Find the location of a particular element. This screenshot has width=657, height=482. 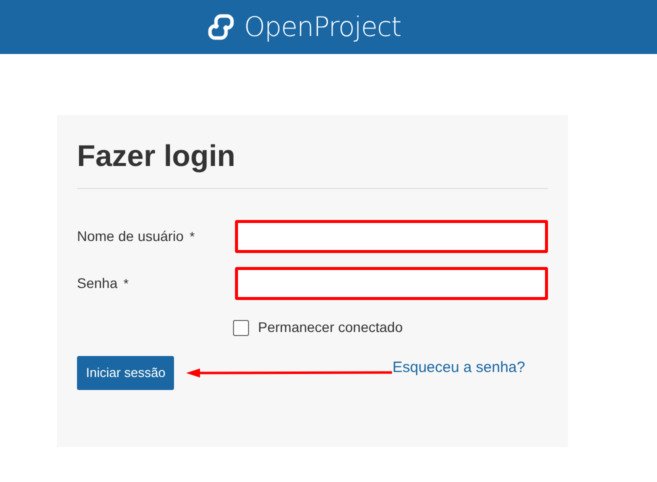

checkbox-label: Permanecer conectado is located at coordinates (330, 327).